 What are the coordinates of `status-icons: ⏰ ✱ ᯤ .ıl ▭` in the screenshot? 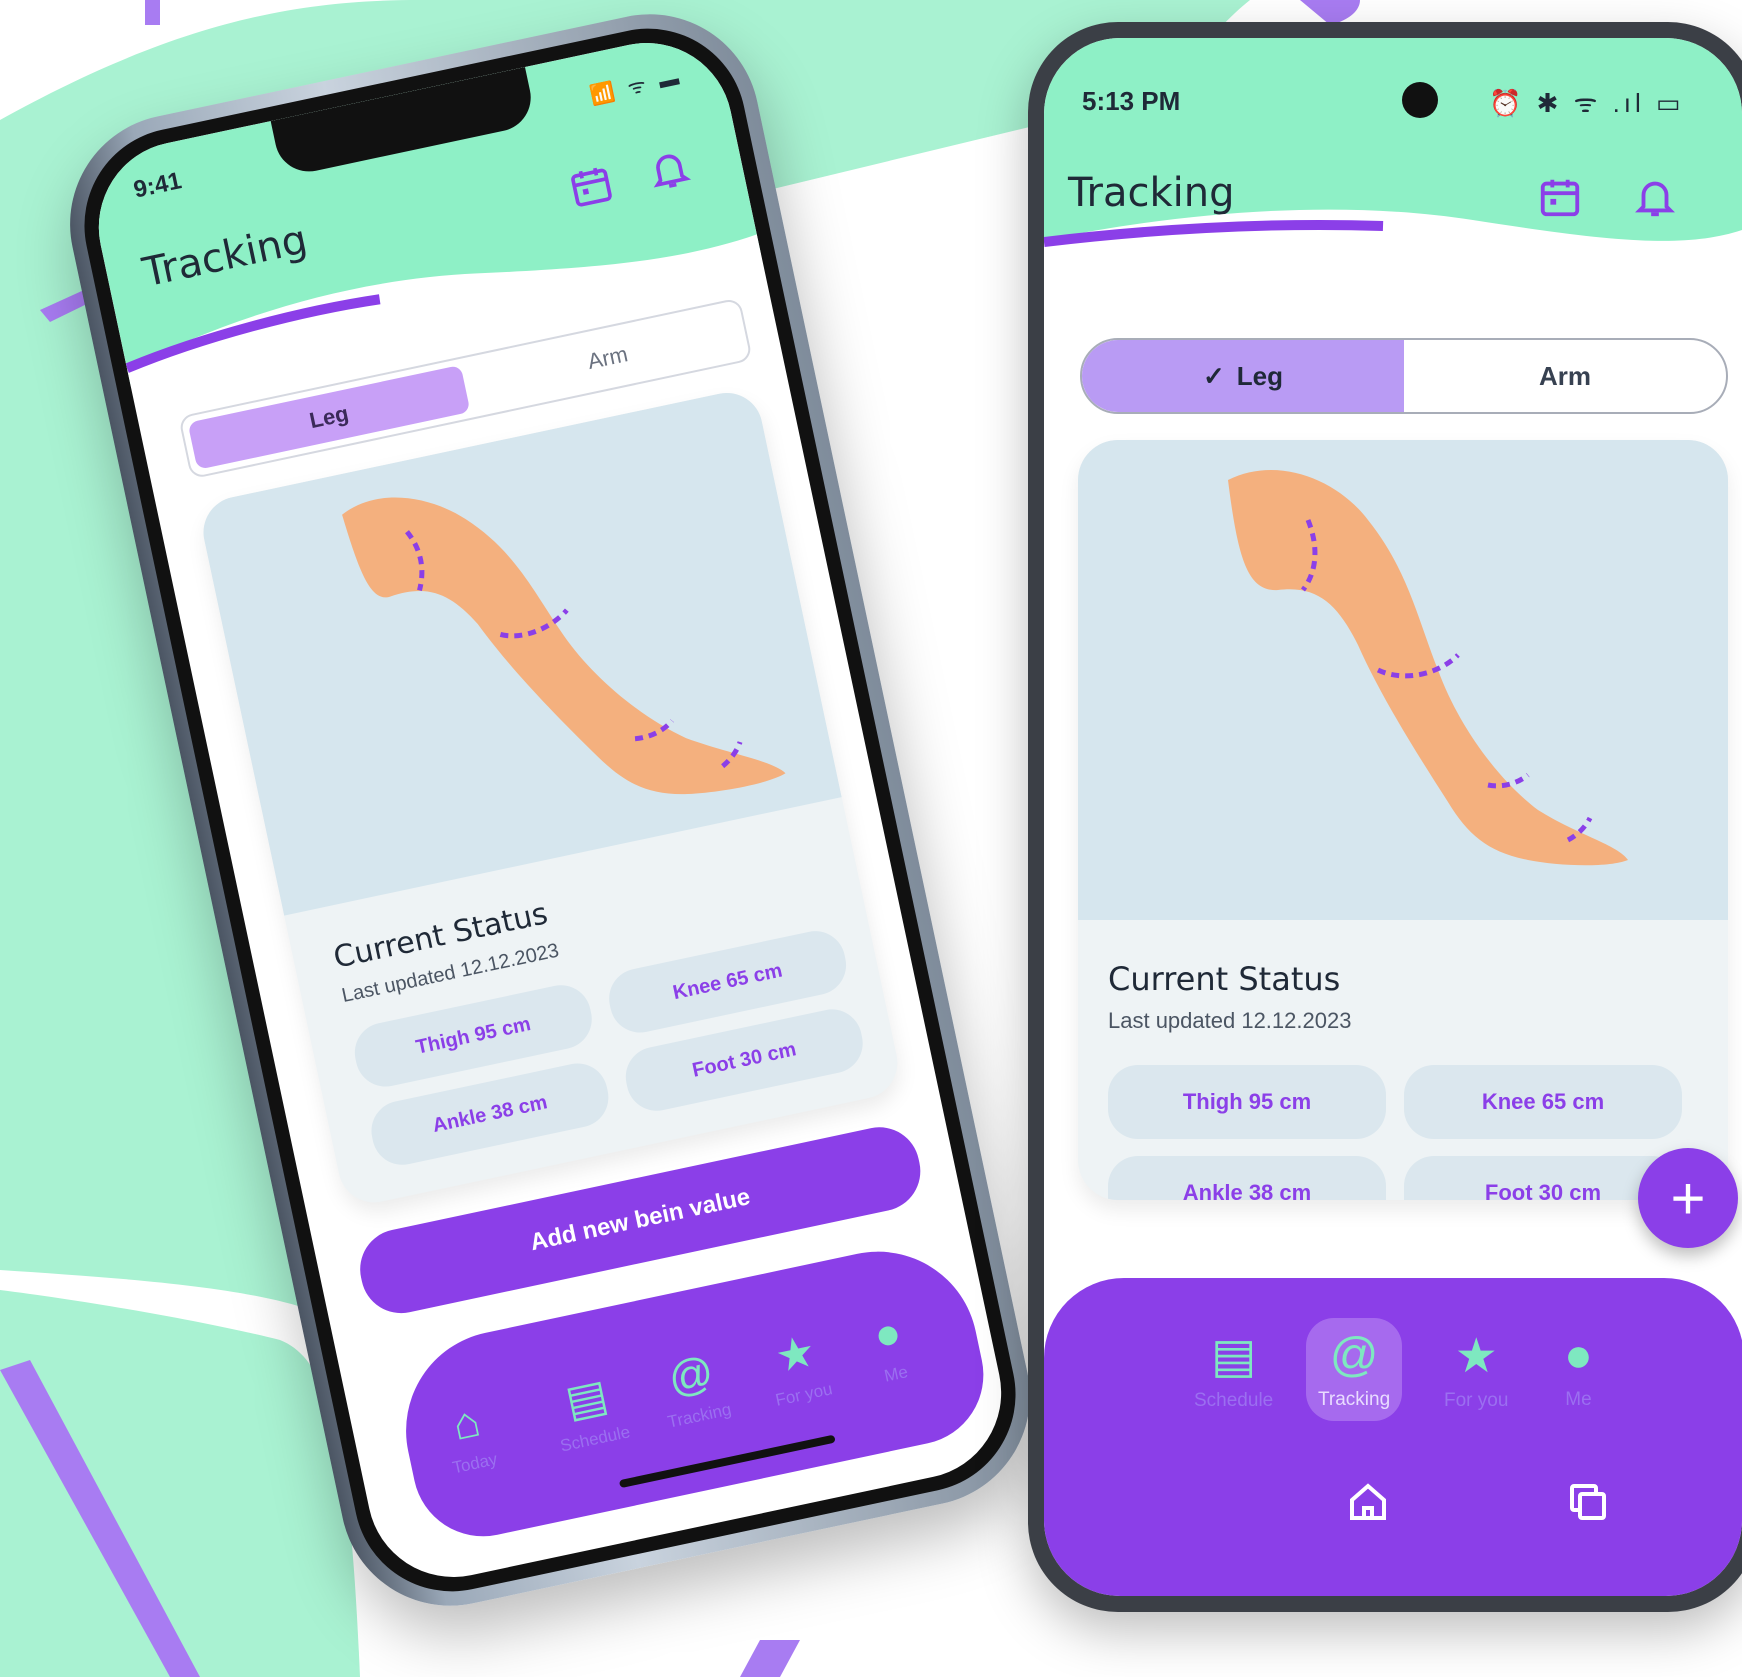 It's located at (1587, 103).